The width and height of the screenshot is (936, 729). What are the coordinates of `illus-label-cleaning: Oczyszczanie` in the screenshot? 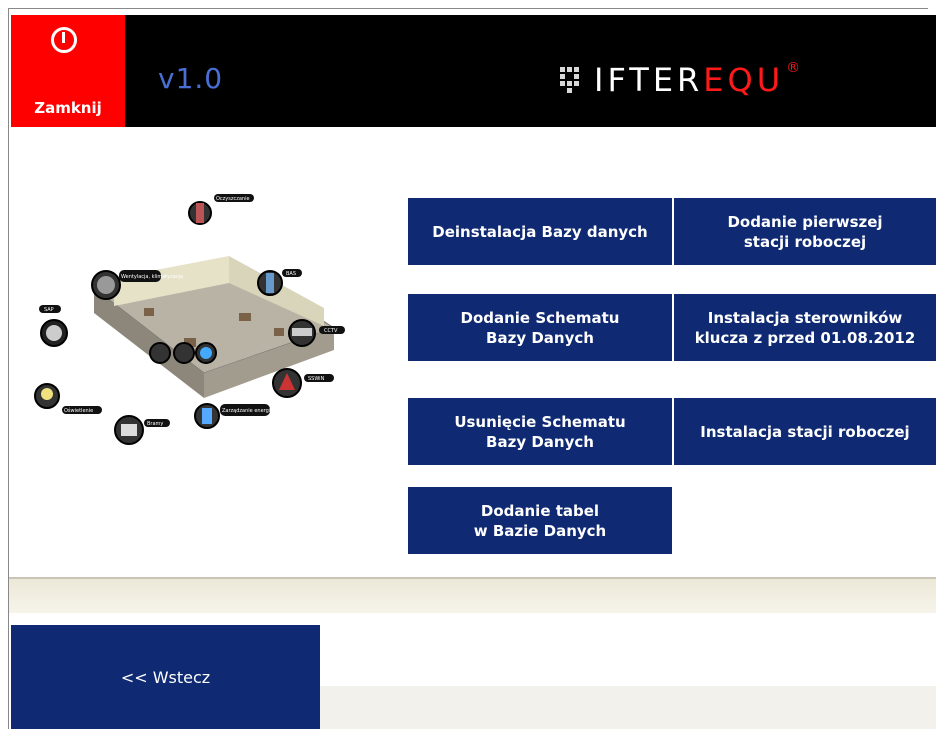 It's located at (233, 199).